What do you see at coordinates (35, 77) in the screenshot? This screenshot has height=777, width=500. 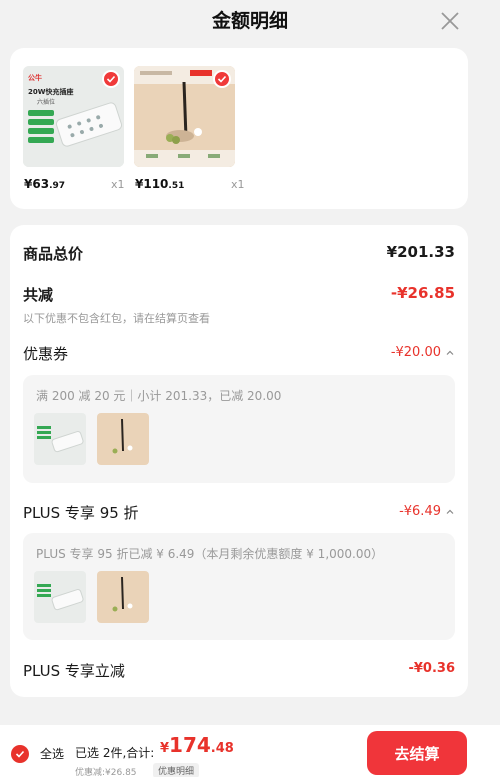 I see `svg-text: 公牛` at bounding box center [35, 77].